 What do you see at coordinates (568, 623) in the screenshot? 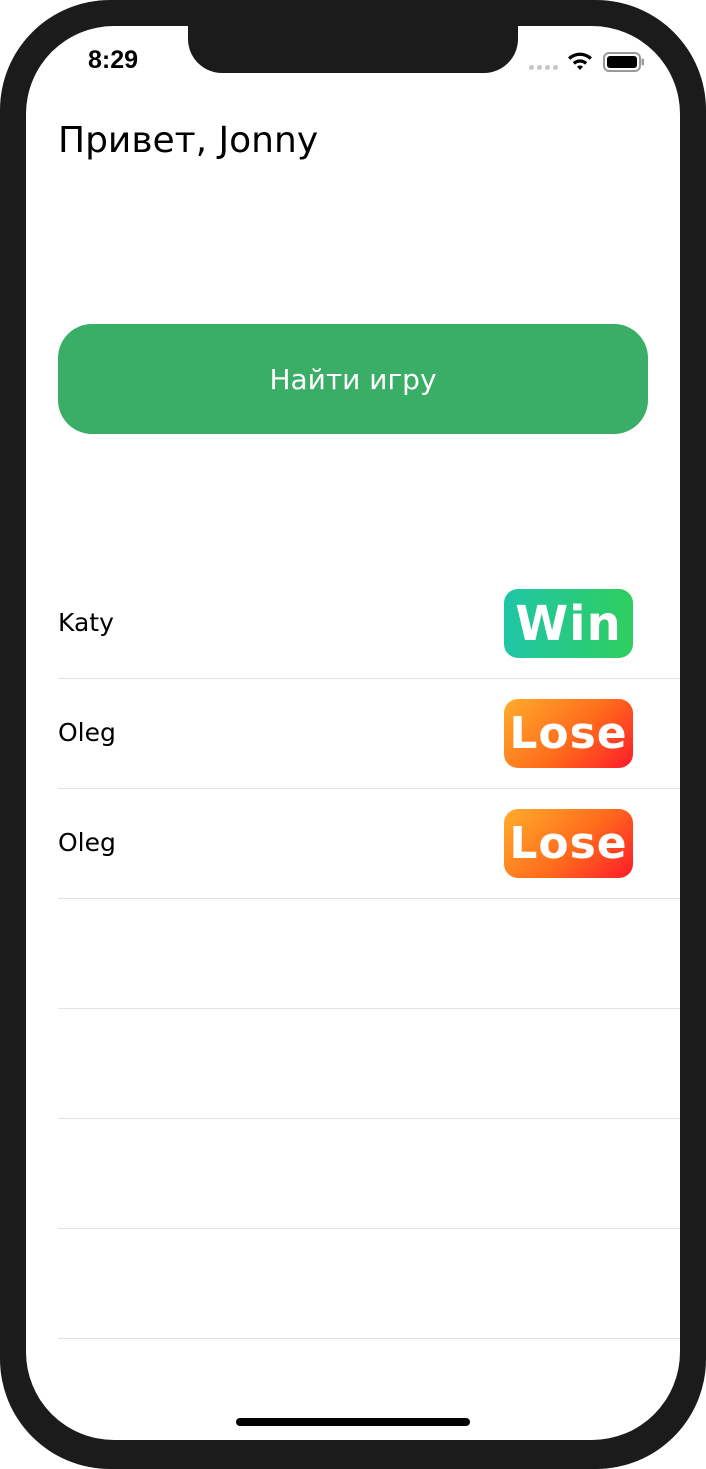
I see `result-badge-win: Win` at bounding box center [568, 623].